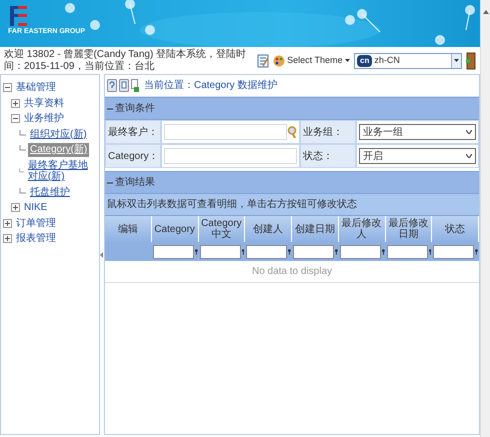 The height and width of the screenshot is (437, 490). I want to click on document-icon, so click(124, 85).